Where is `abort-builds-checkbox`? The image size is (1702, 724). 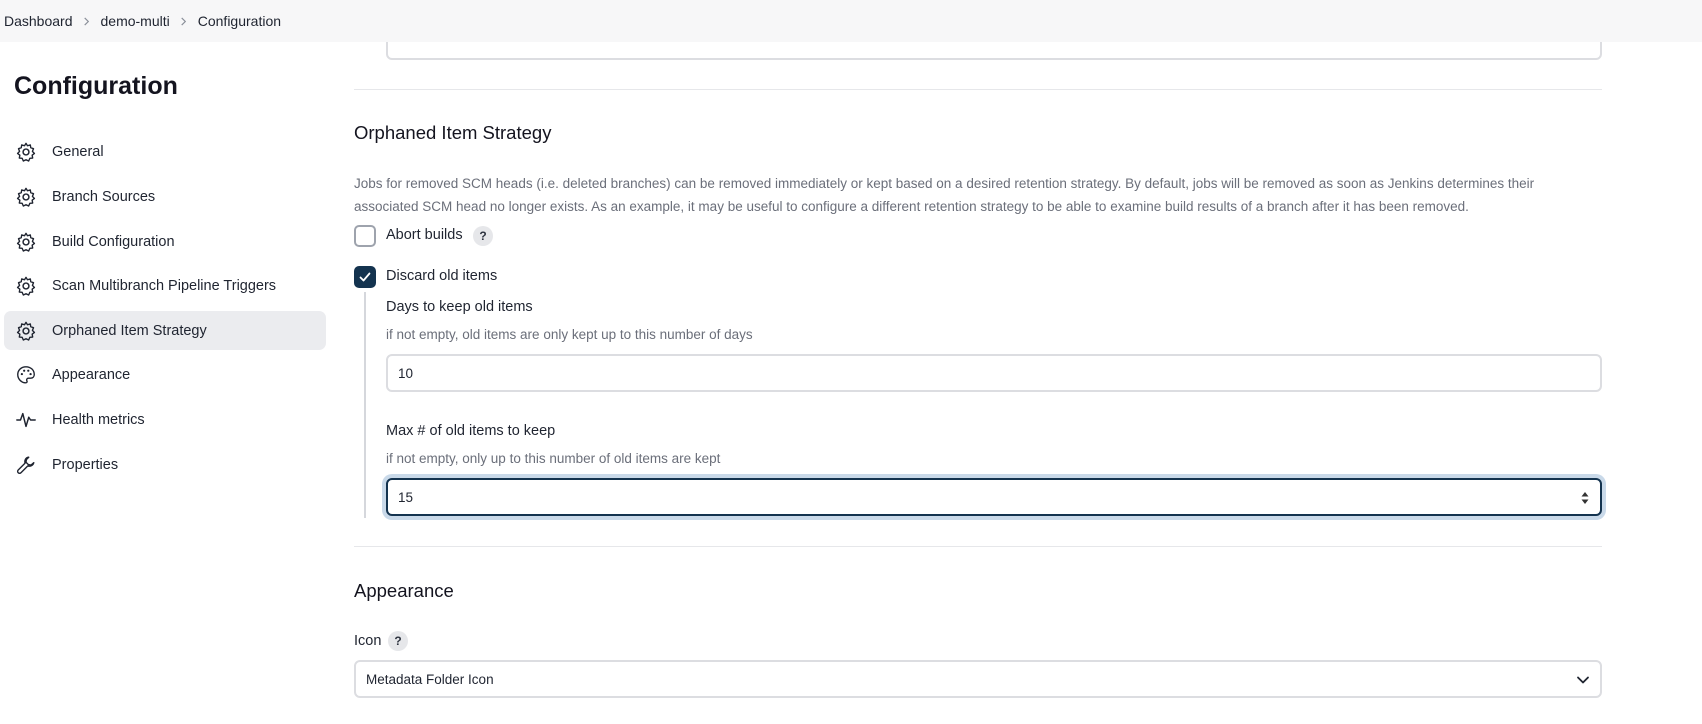 abort-builds-checkbox is located at coordinates (365, 236).